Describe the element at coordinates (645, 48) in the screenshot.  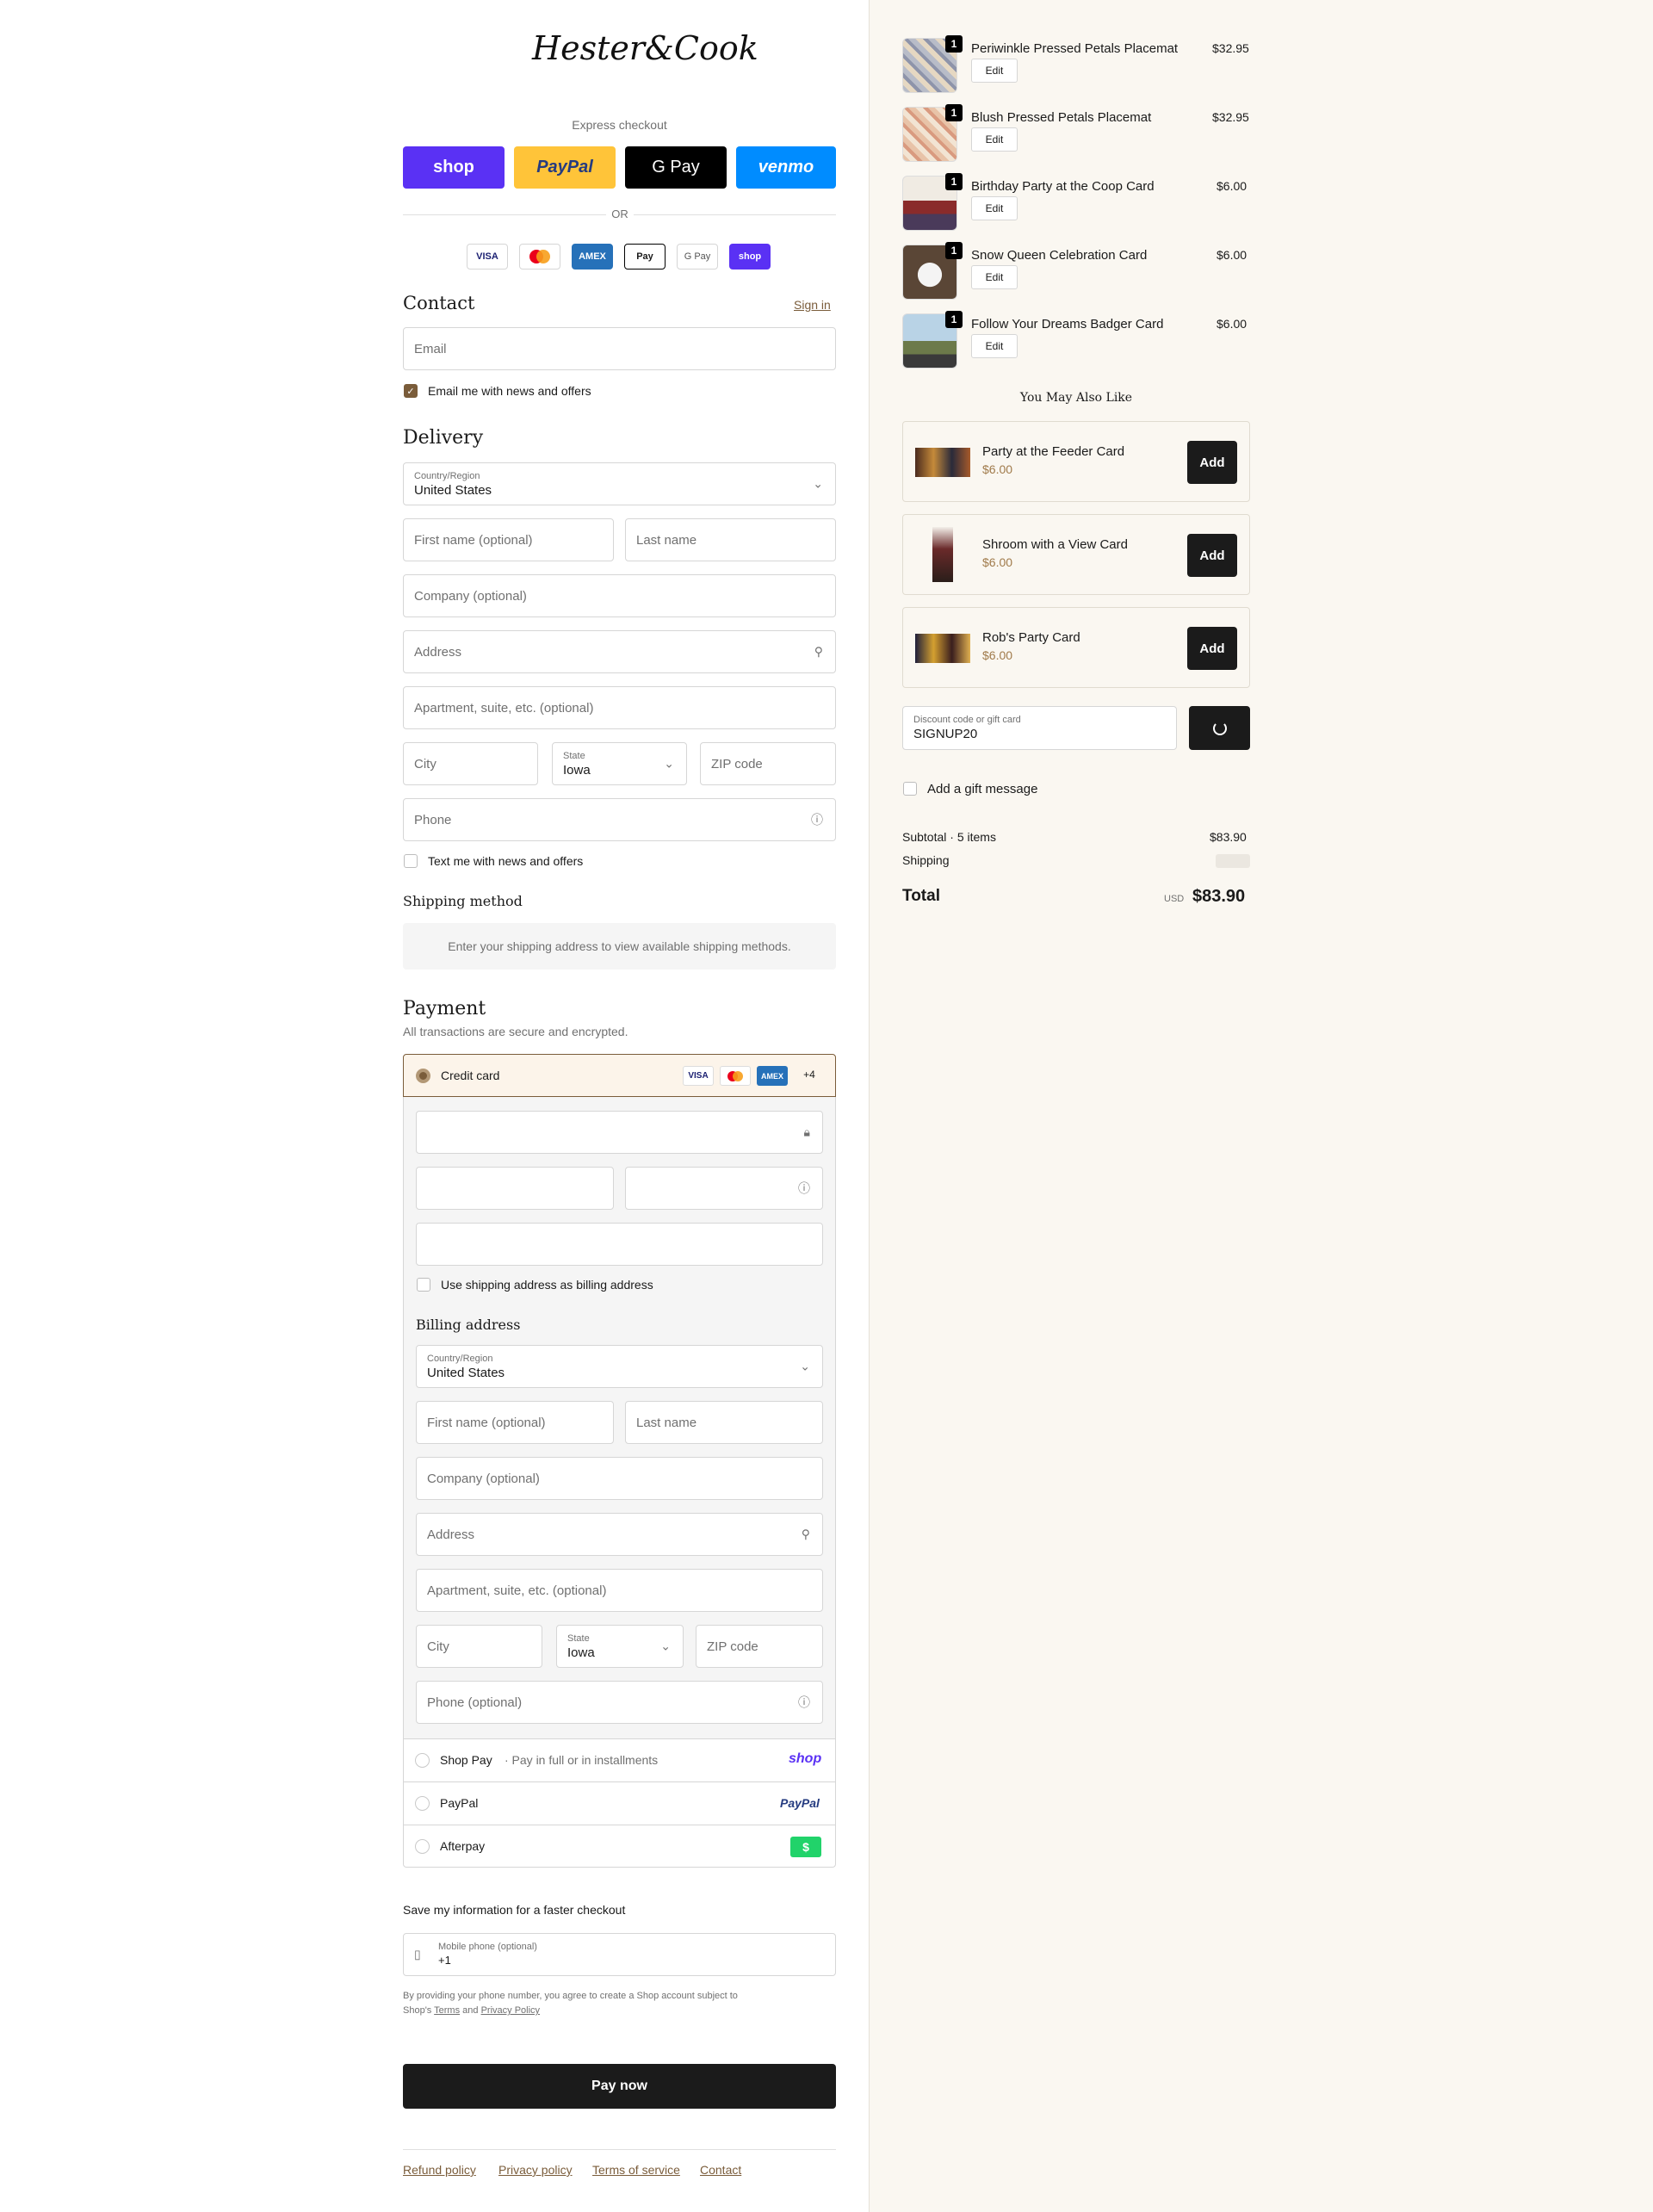
I see `brand-logo: Hester&Cook` at that location.